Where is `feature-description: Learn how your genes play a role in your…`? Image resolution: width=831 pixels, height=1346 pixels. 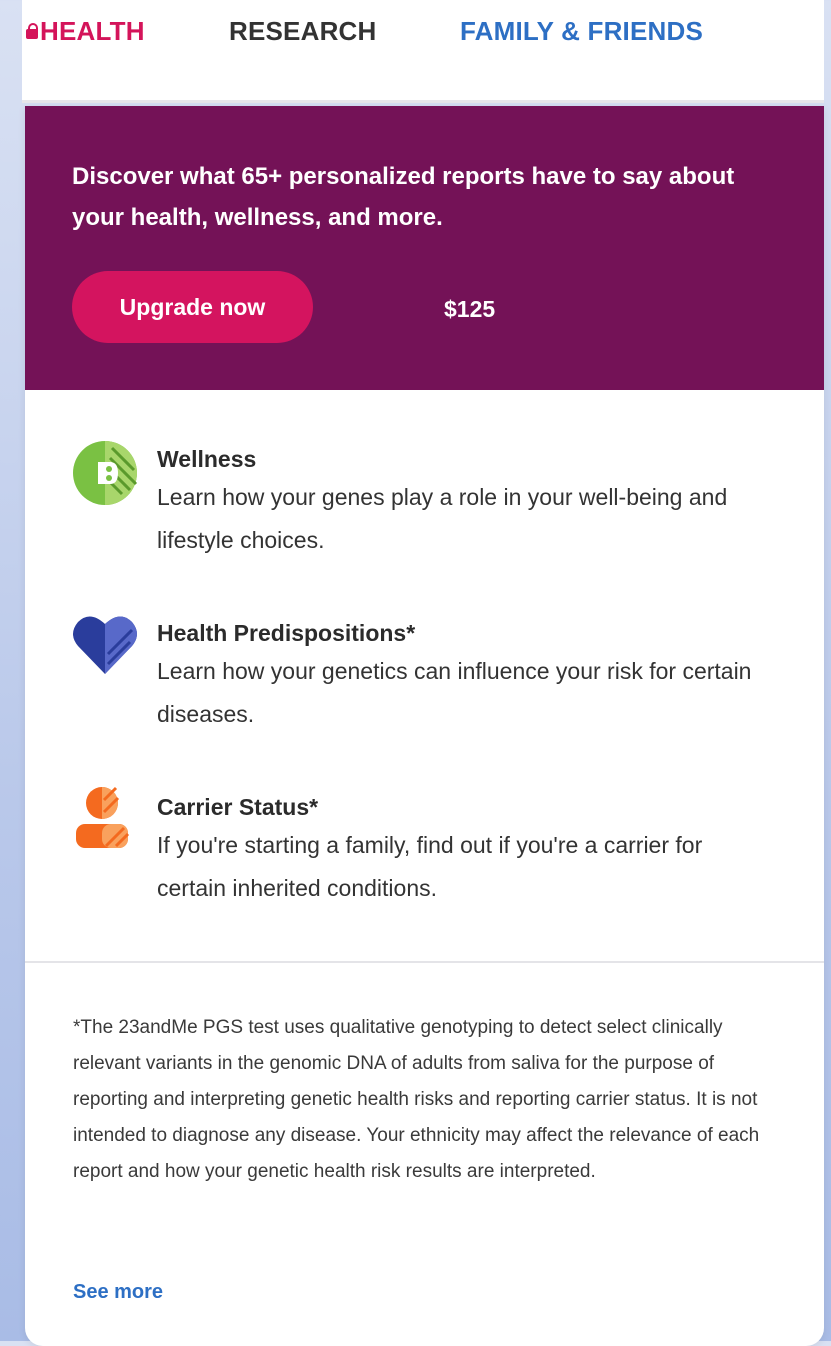
feature-description: Learn how your genes play a role in your… is located at coordinates (442, 518).